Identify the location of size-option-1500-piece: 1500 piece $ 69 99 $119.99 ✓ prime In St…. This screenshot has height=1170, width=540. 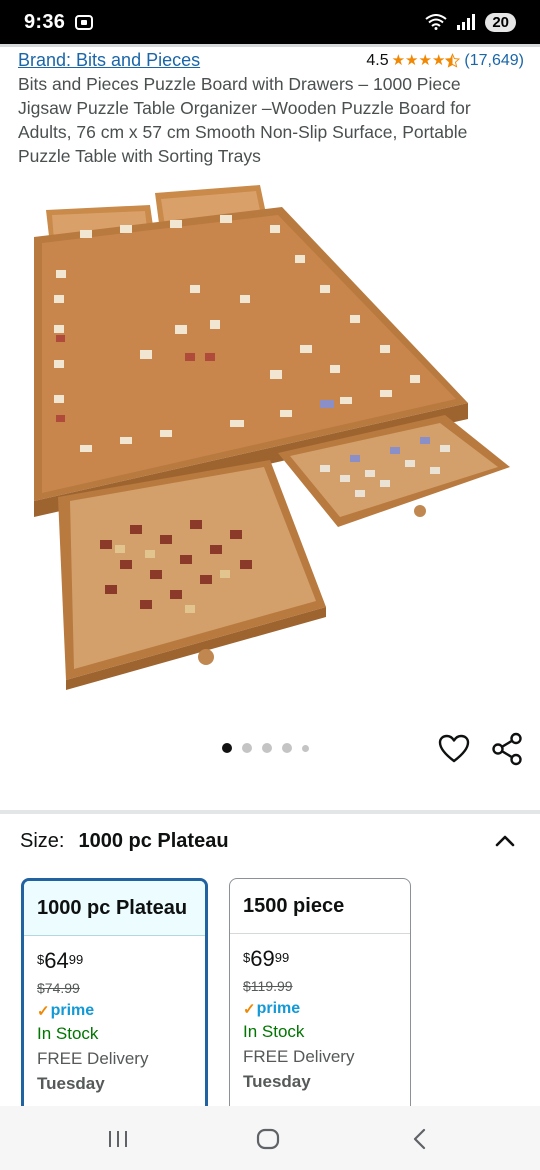
(320, 998).